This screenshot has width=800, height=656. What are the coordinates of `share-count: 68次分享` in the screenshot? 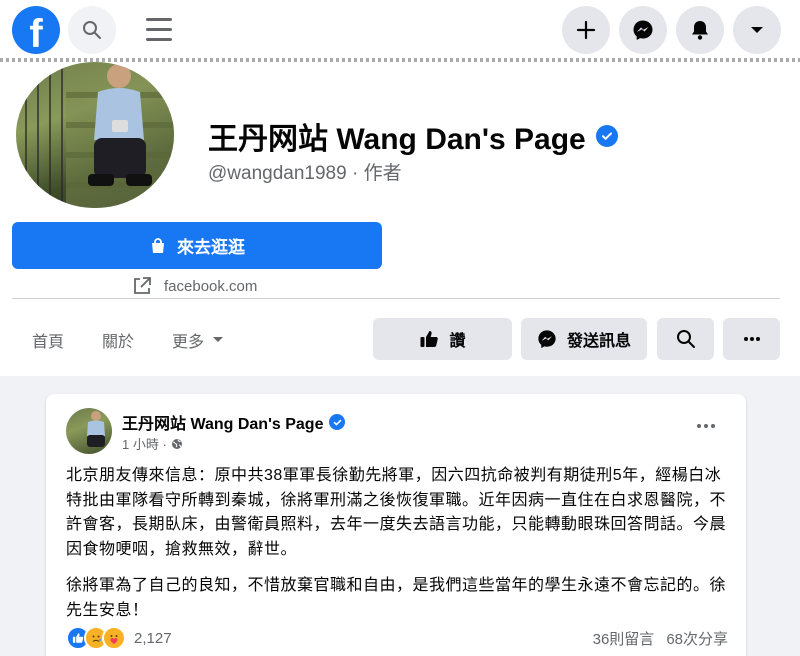 It's located at (697, 638).